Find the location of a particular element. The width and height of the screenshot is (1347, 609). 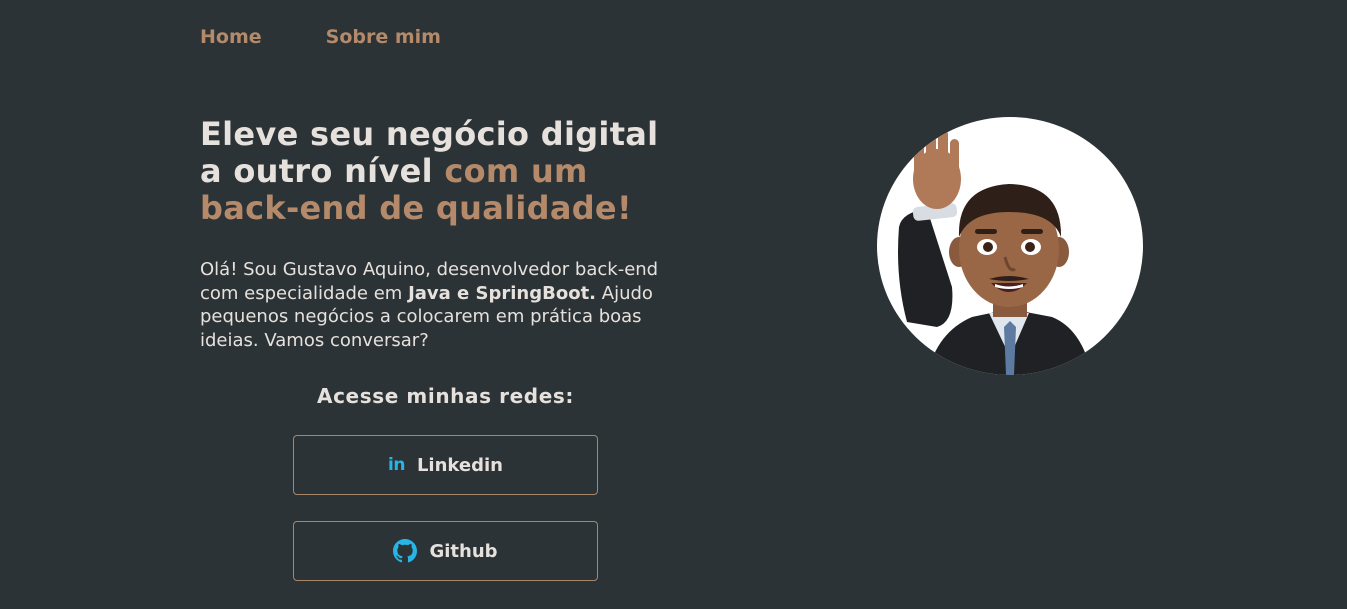

linkedin-button: in Linkedin is located at coordinates (445, 465).